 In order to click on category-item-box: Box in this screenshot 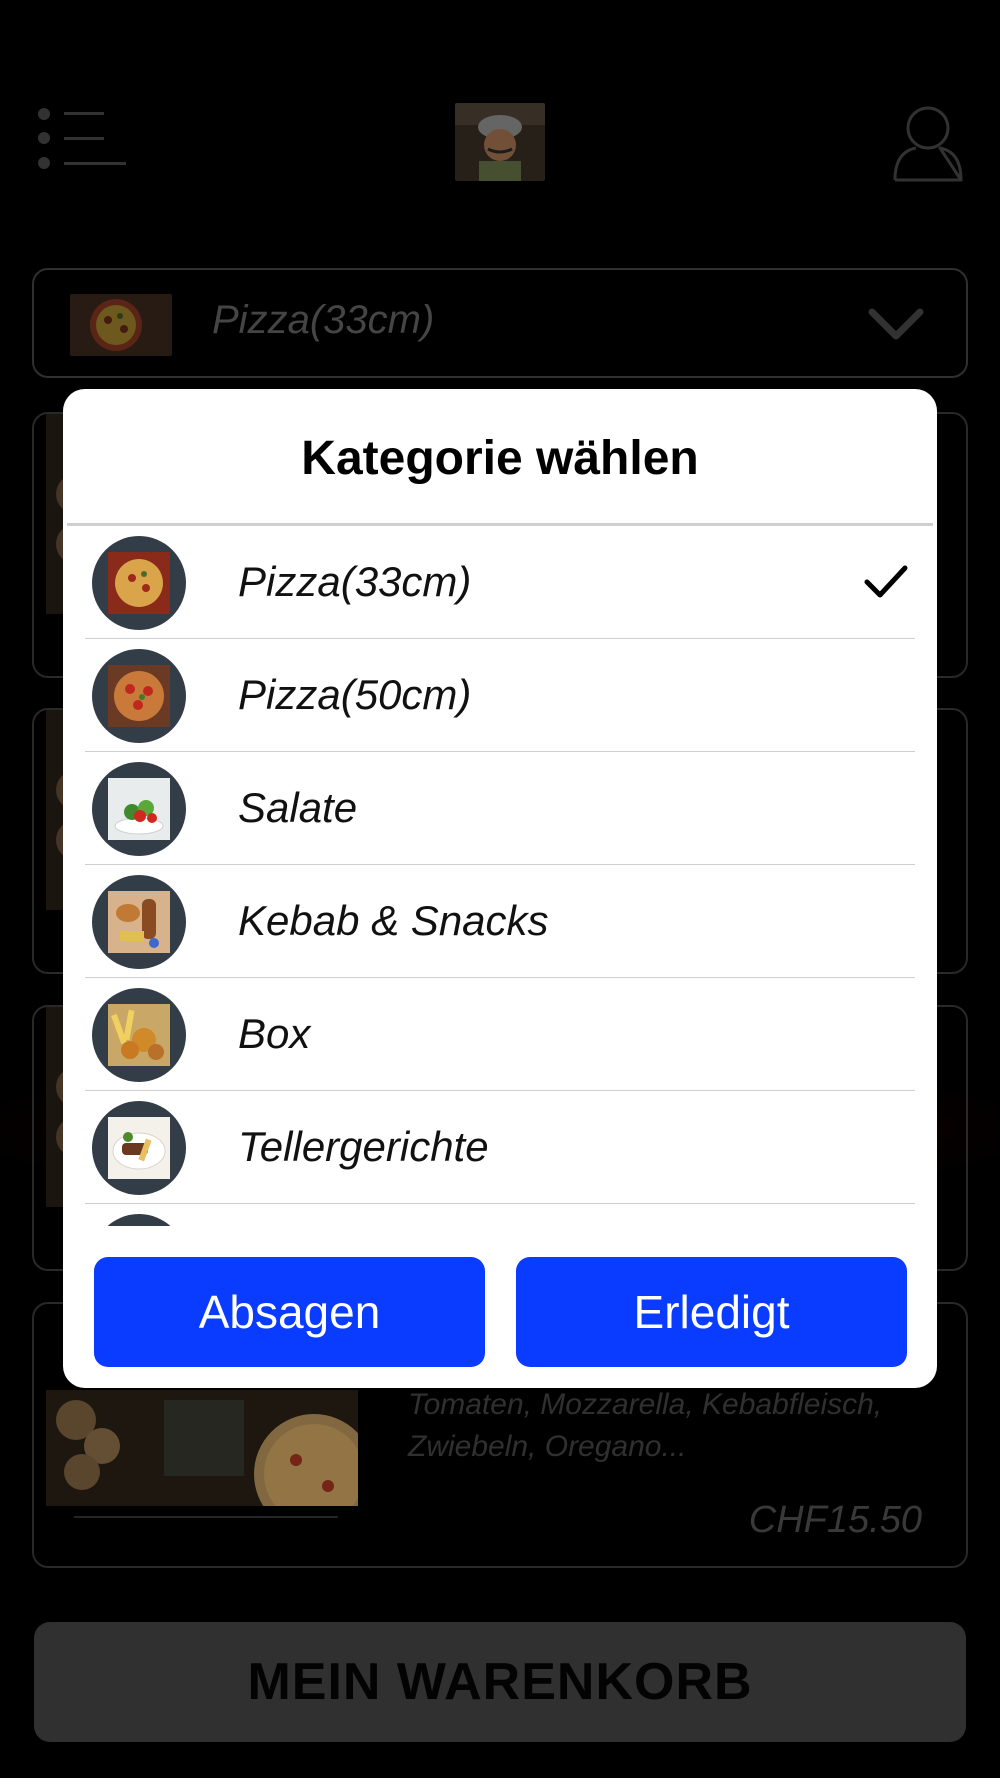, I will do `click(500, 1034)`.